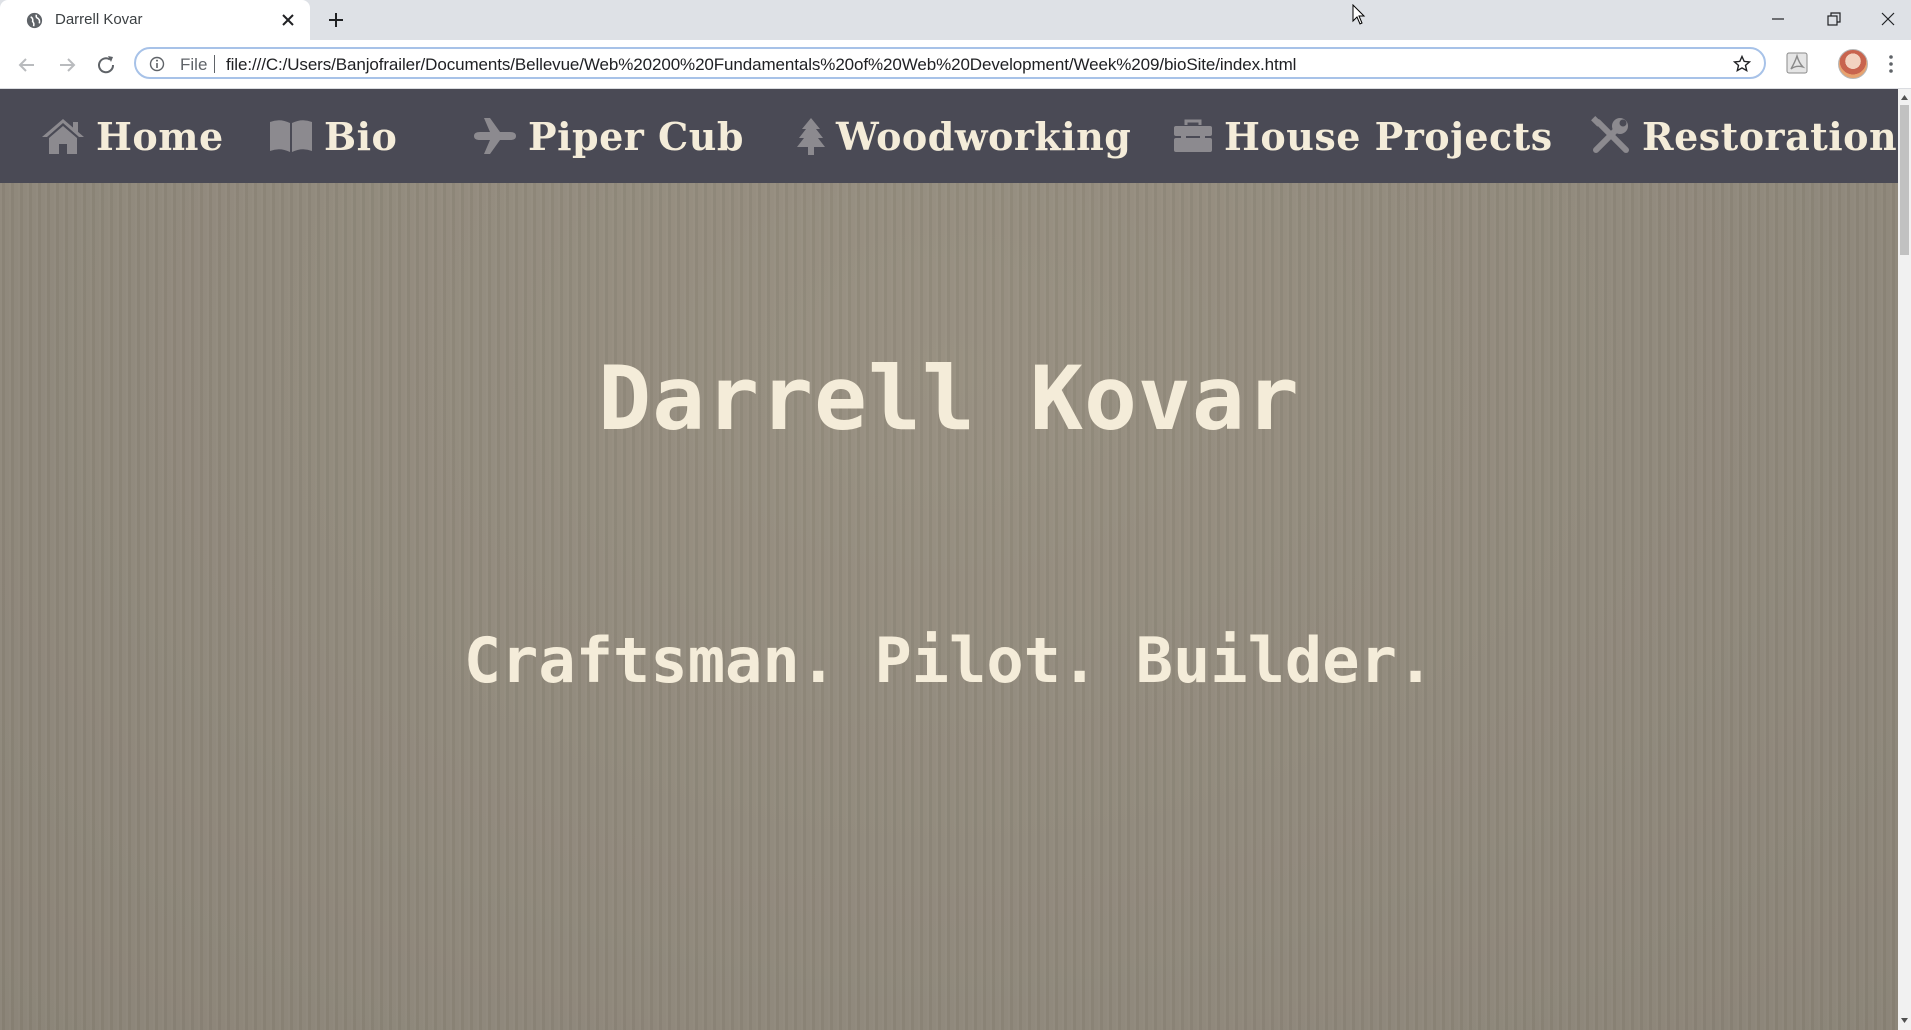  I want to click on close-tab-icon, so click(288, 20).